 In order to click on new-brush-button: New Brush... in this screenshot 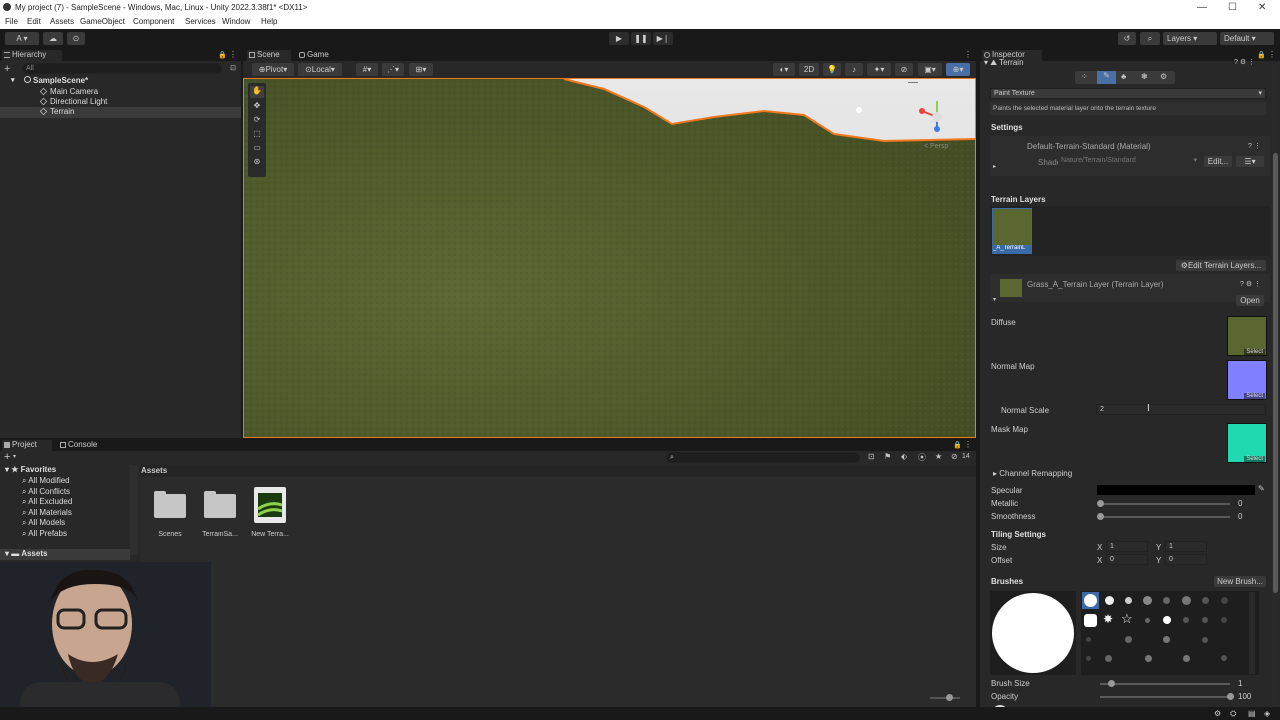, I will do `click(1240, 581)`.